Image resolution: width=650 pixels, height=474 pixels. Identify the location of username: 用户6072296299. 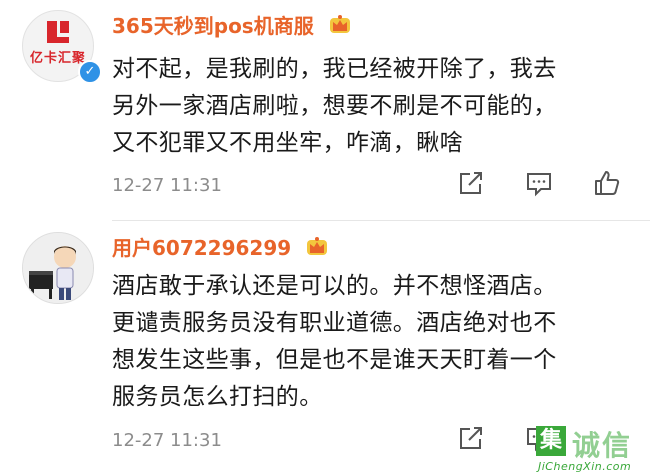
(221, 246).